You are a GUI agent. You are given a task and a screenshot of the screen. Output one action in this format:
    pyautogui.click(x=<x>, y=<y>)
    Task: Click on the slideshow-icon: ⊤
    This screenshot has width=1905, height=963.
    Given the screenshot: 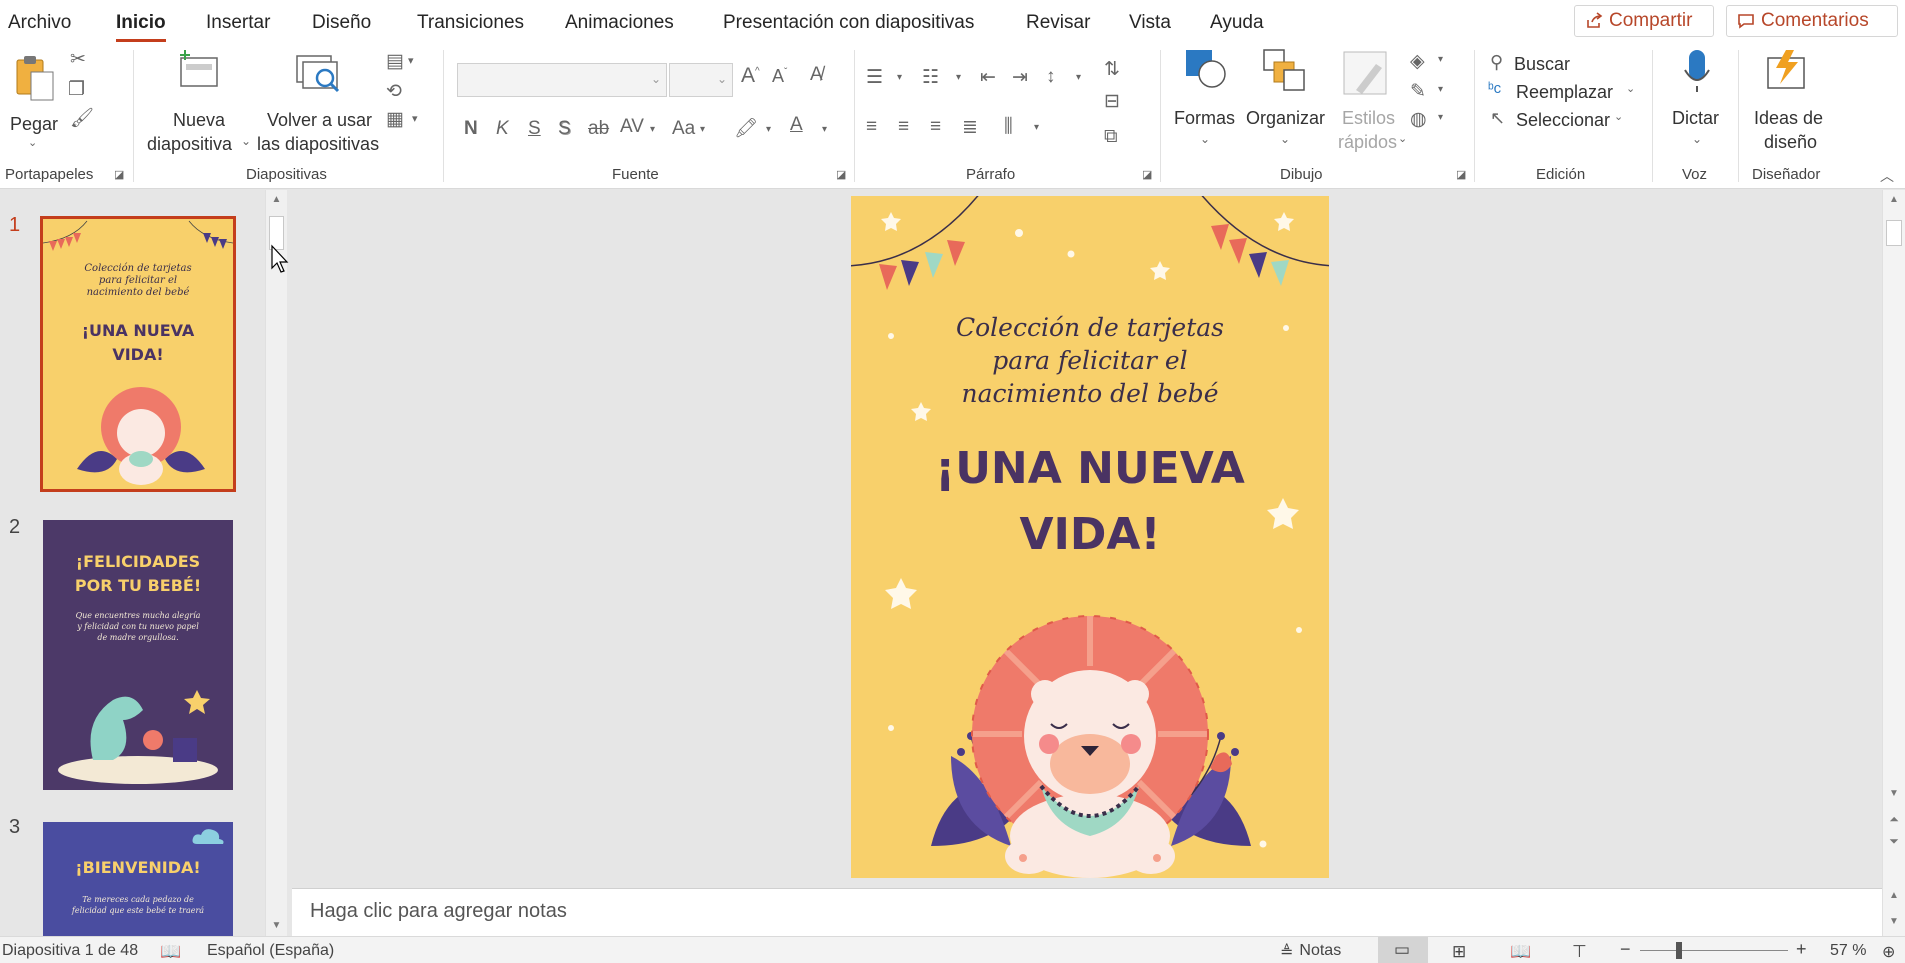 What is the action you would take?
    pyautogui.click(x=1579, y=952)
    